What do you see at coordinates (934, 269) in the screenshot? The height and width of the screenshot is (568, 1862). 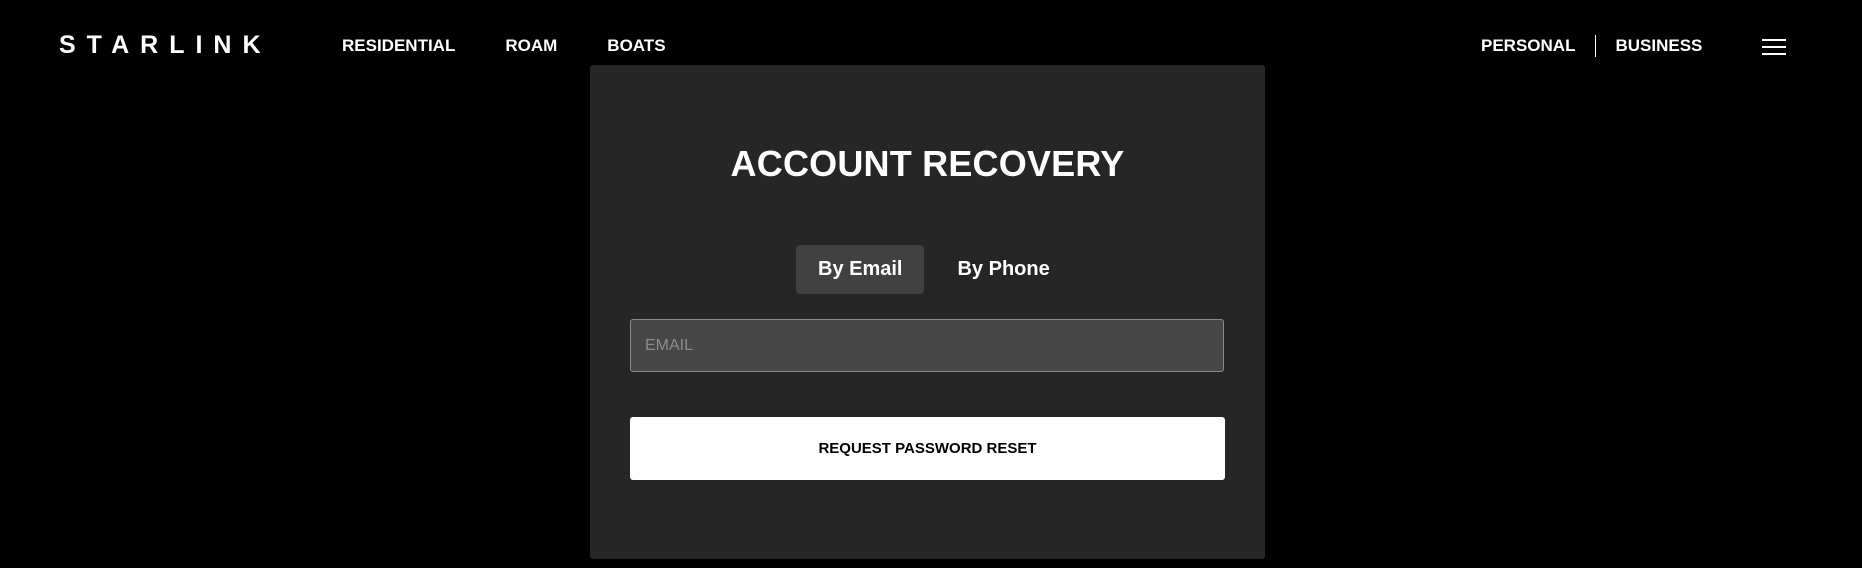 I see `recovery-method-tabs: By Email By Phone` at bounding box center [934, 269].